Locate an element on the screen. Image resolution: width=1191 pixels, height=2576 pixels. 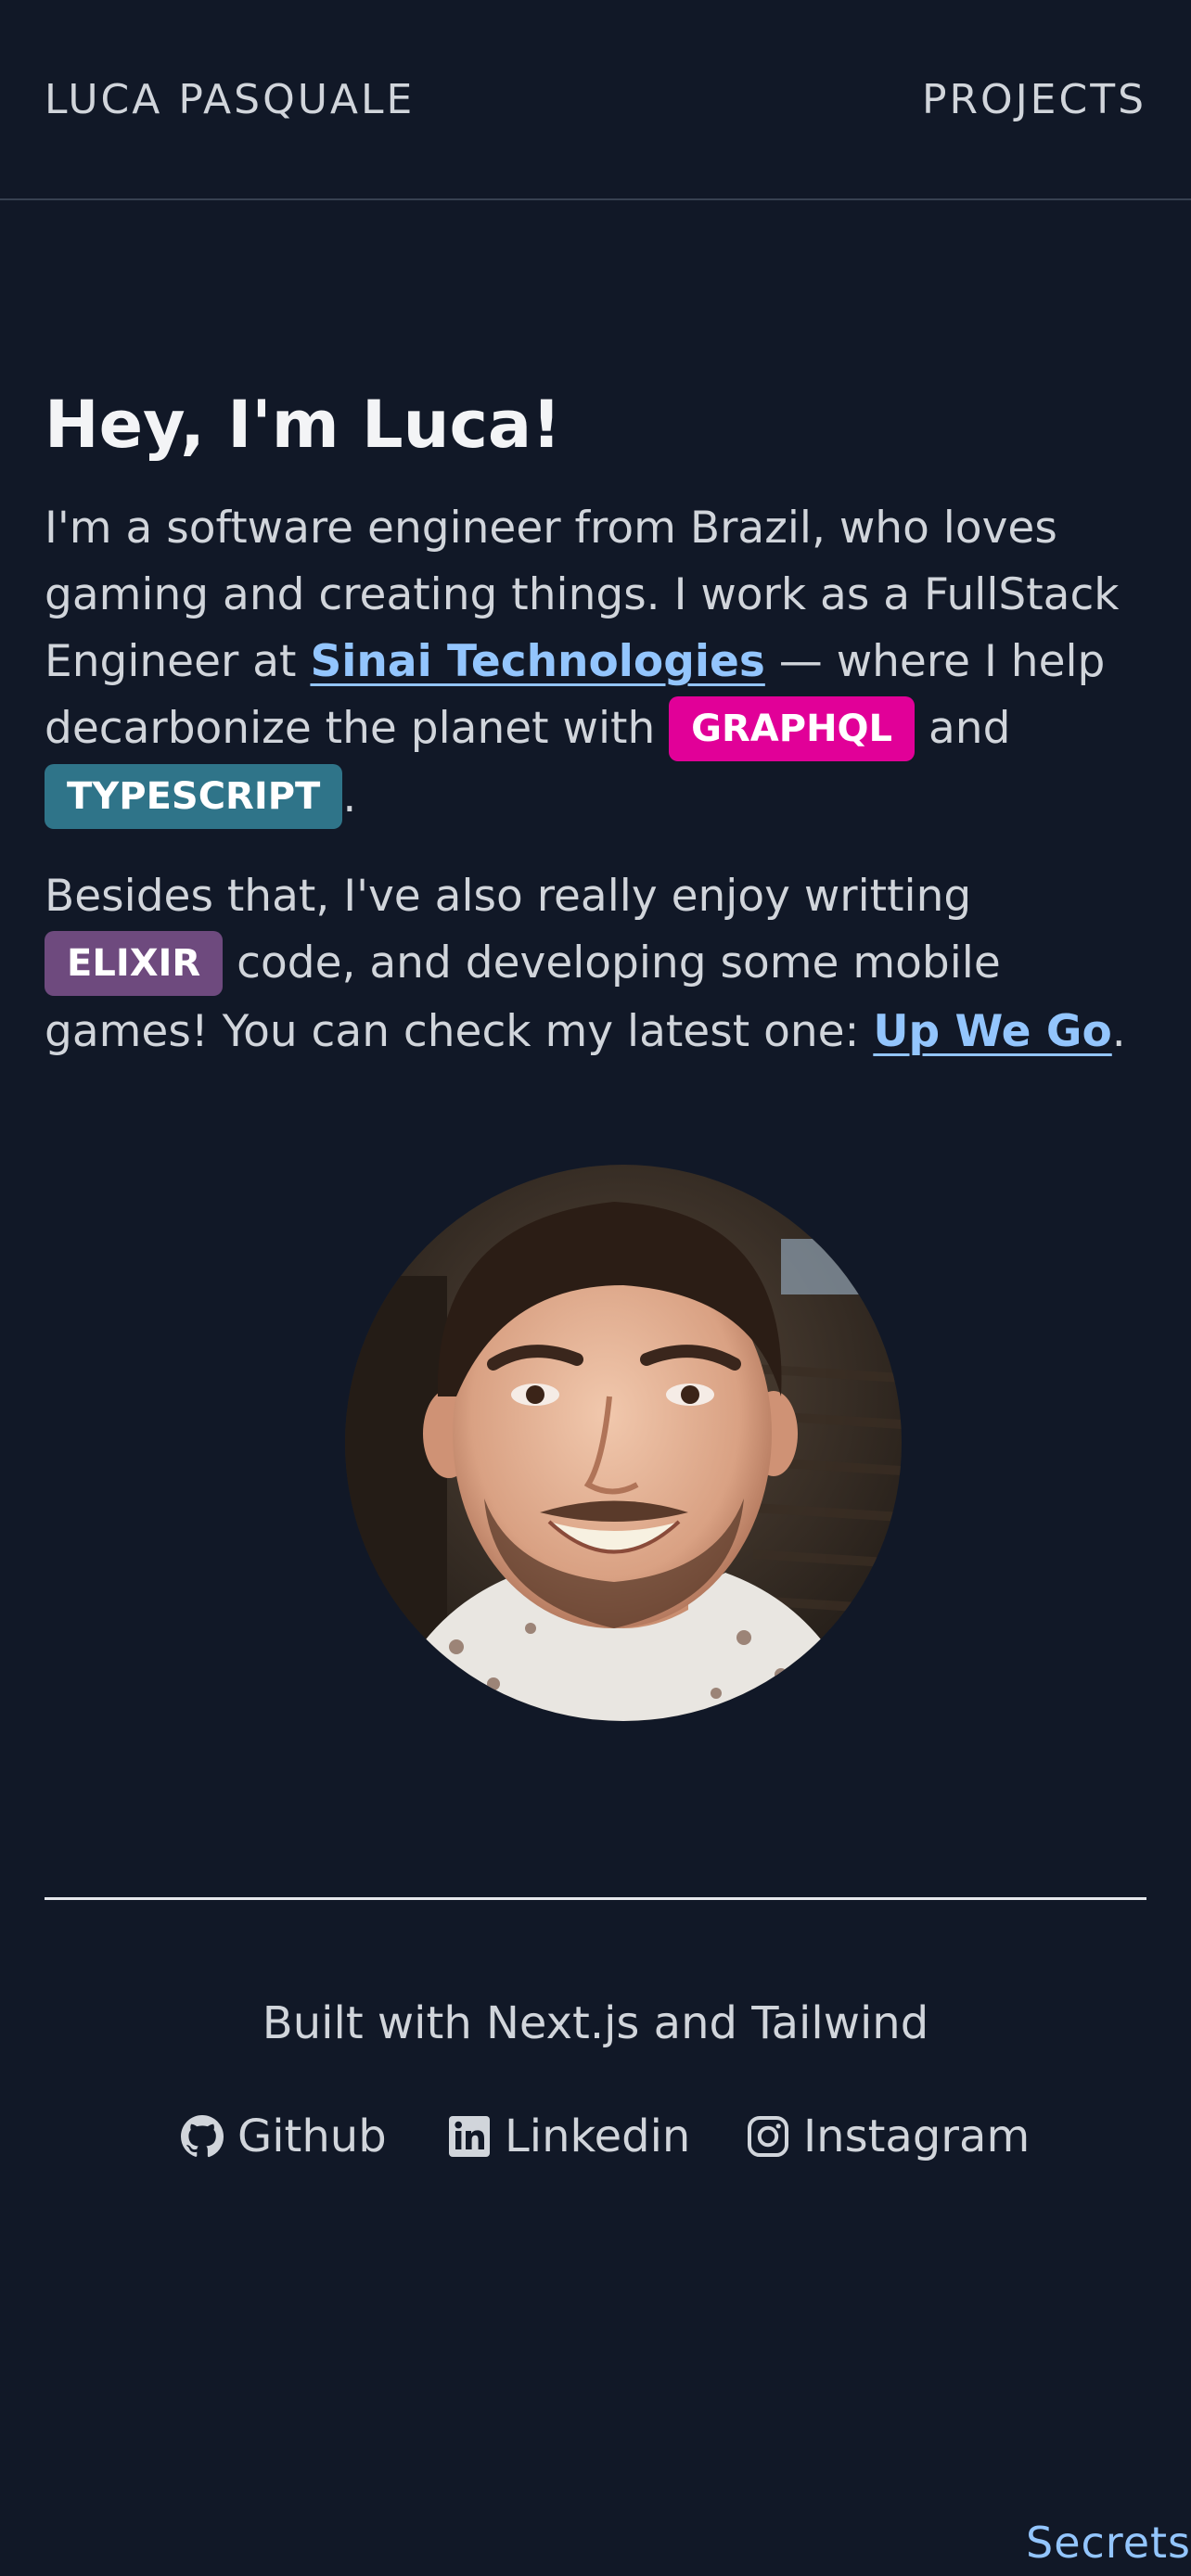
company-link: Sinai Technologies is located at coordinates (537, 662).